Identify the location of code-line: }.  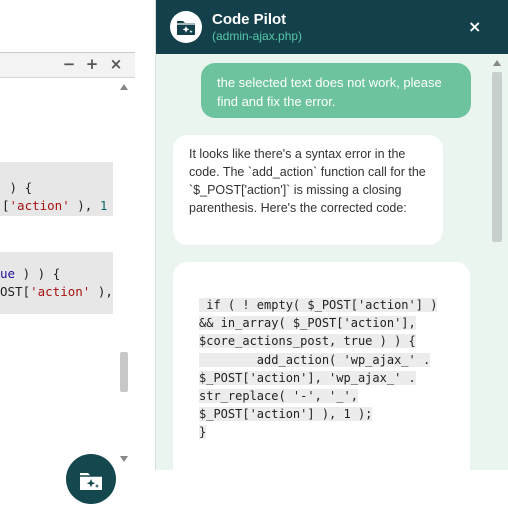
(203, 432).